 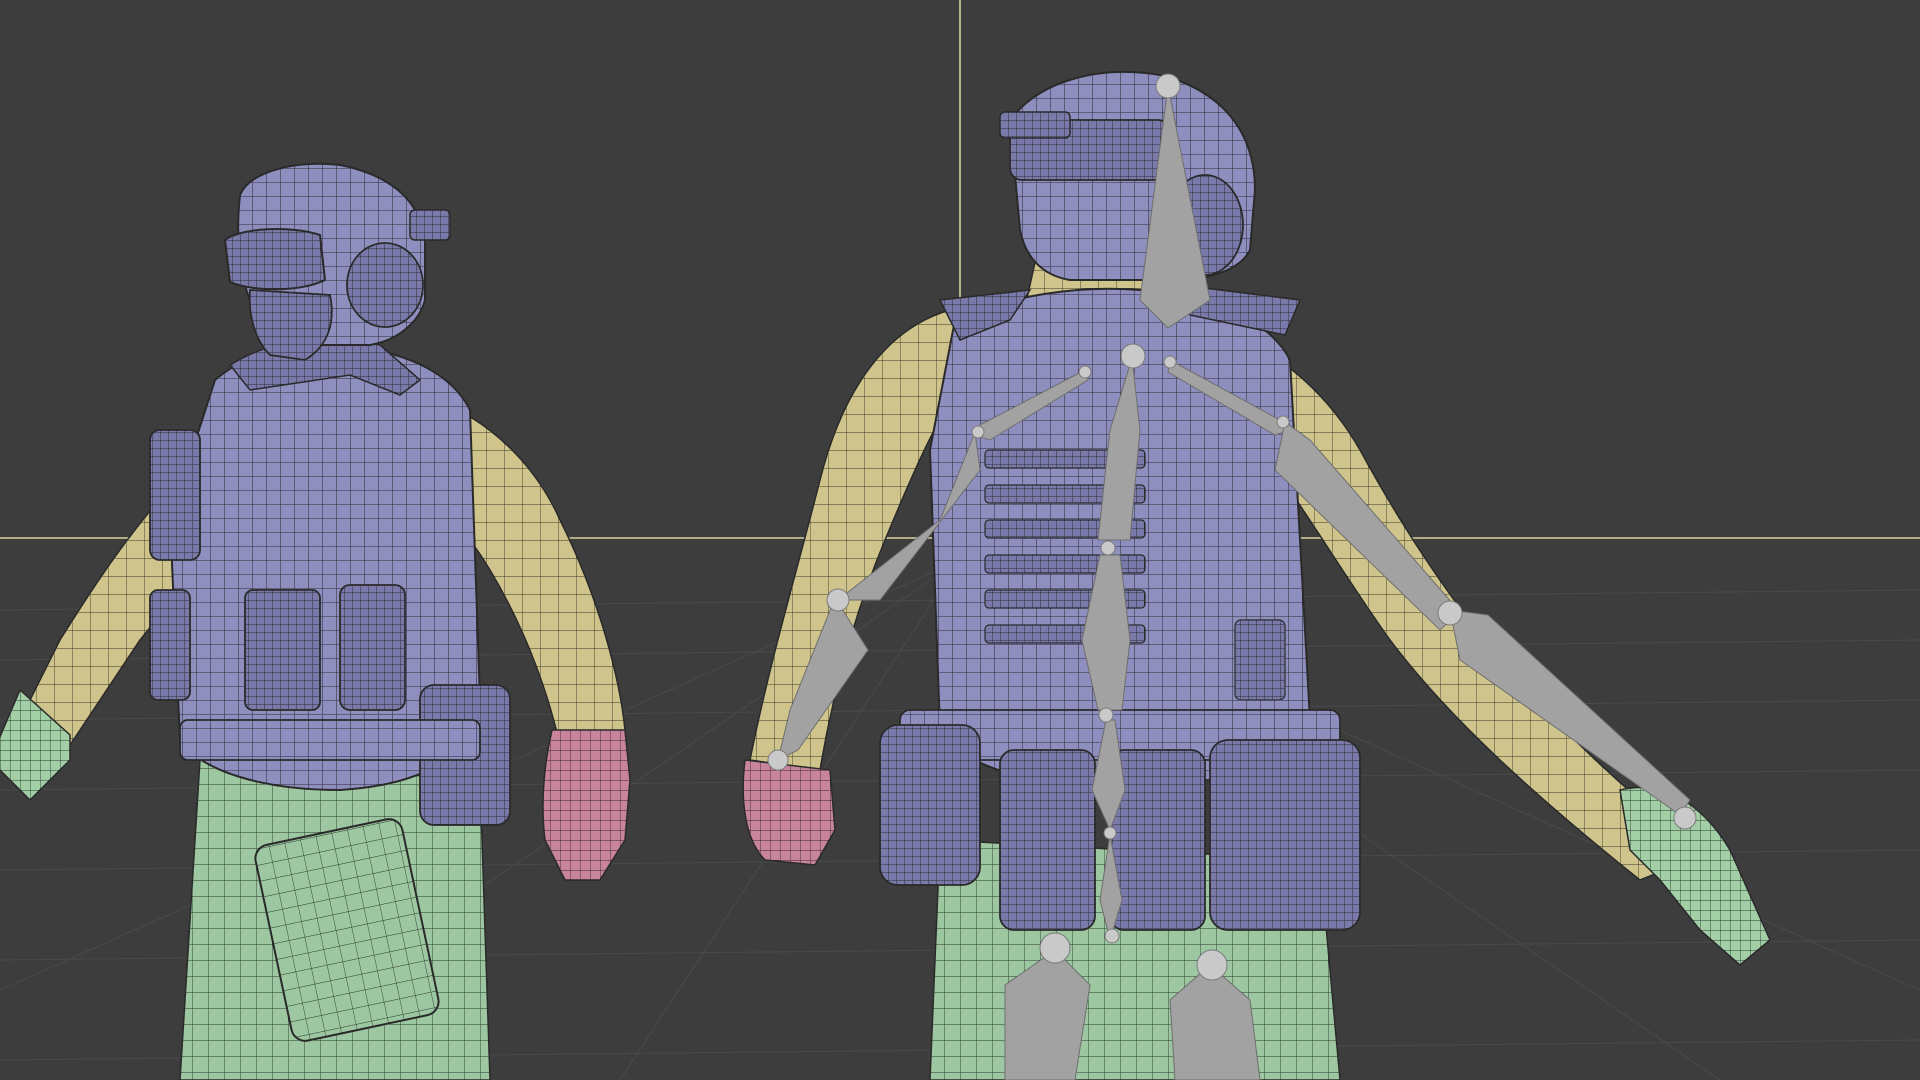 I want to click on joint-hip-right, so click(x=1212, y=965).